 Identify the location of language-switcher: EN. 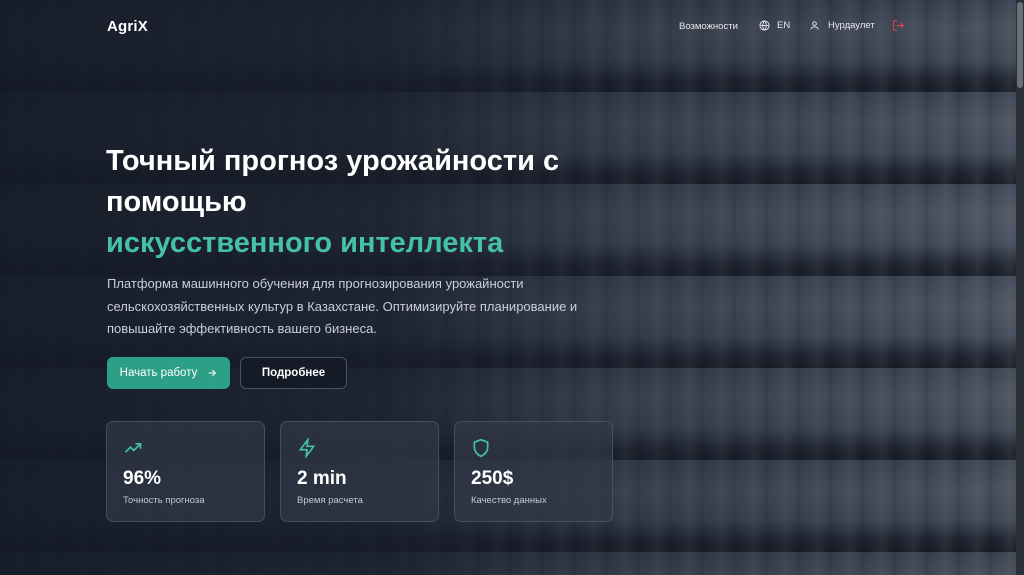
(774, 25).